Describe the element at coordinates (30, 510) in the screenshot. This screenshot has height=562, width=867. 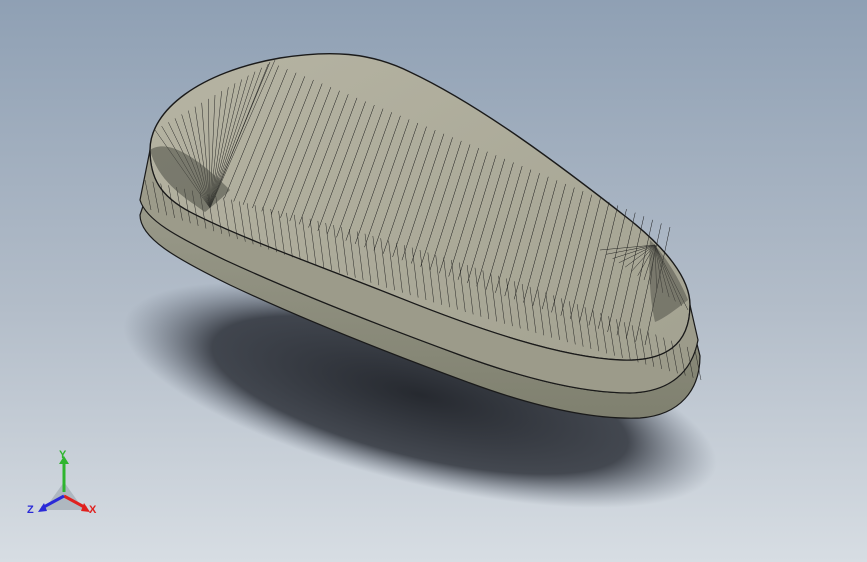
I see `z-axis-label: Z` at that location.